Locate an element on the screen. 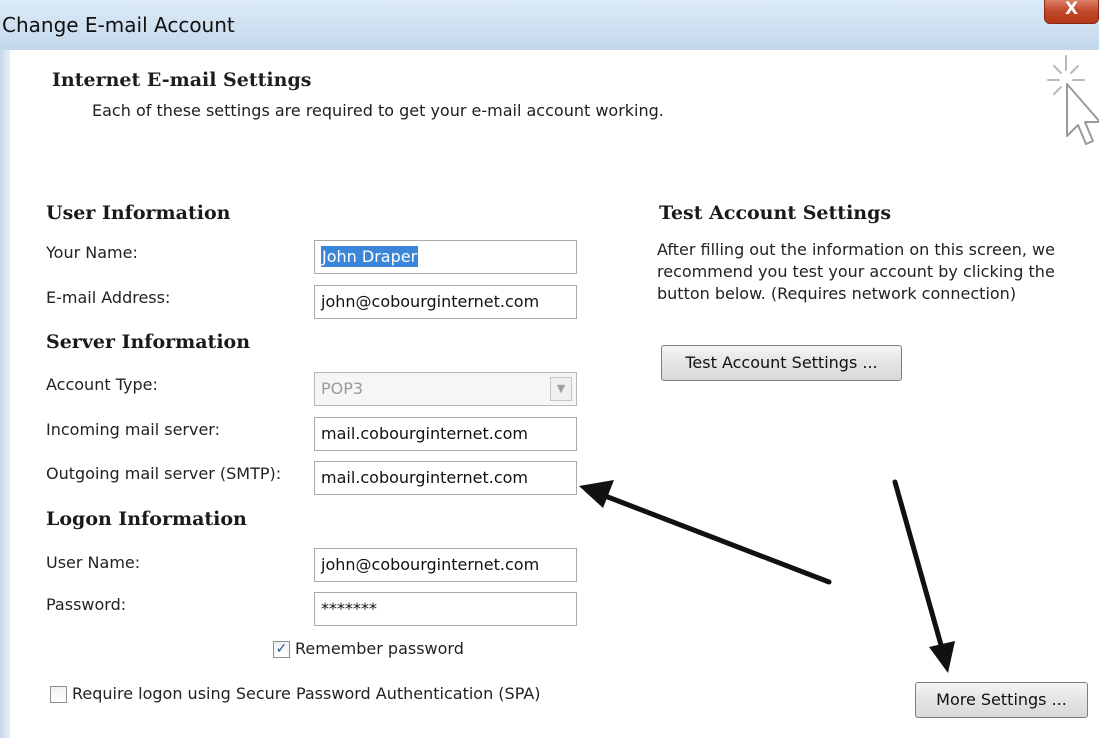 The width and height of the screenshot is (1099, 738). outgoing-server-input: mail.cobourginternet.com is located at coordinates (445, 478).